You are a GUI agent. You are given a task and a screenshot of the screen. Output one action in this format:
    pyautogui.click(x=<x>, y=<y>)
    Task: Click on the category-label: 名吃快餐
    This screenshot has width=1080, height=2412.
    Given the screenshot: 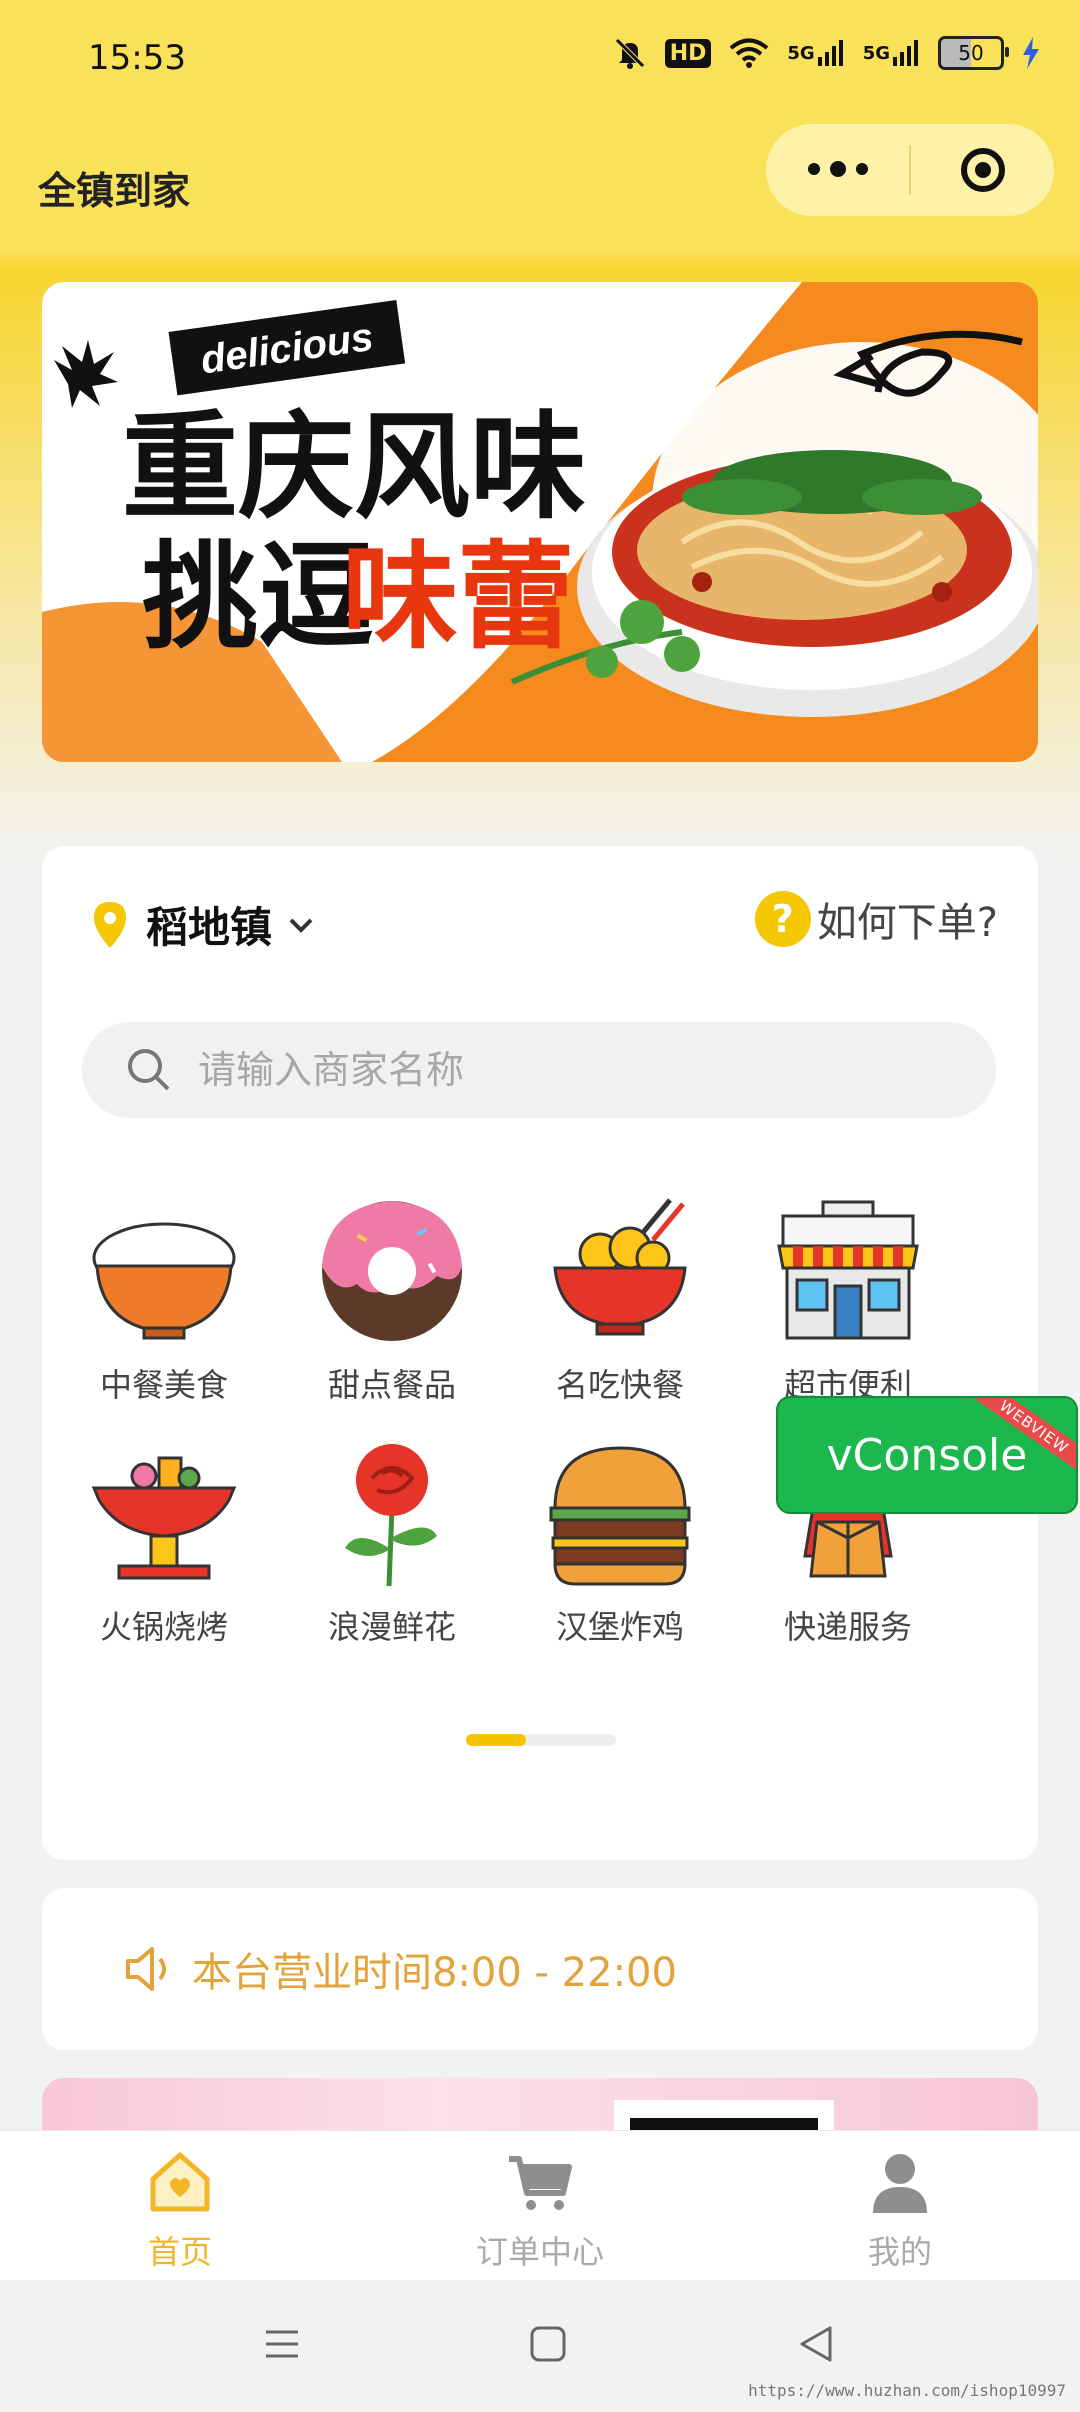 What is the action you would take?
    pyautogui.click(x=619, y=1385)
    